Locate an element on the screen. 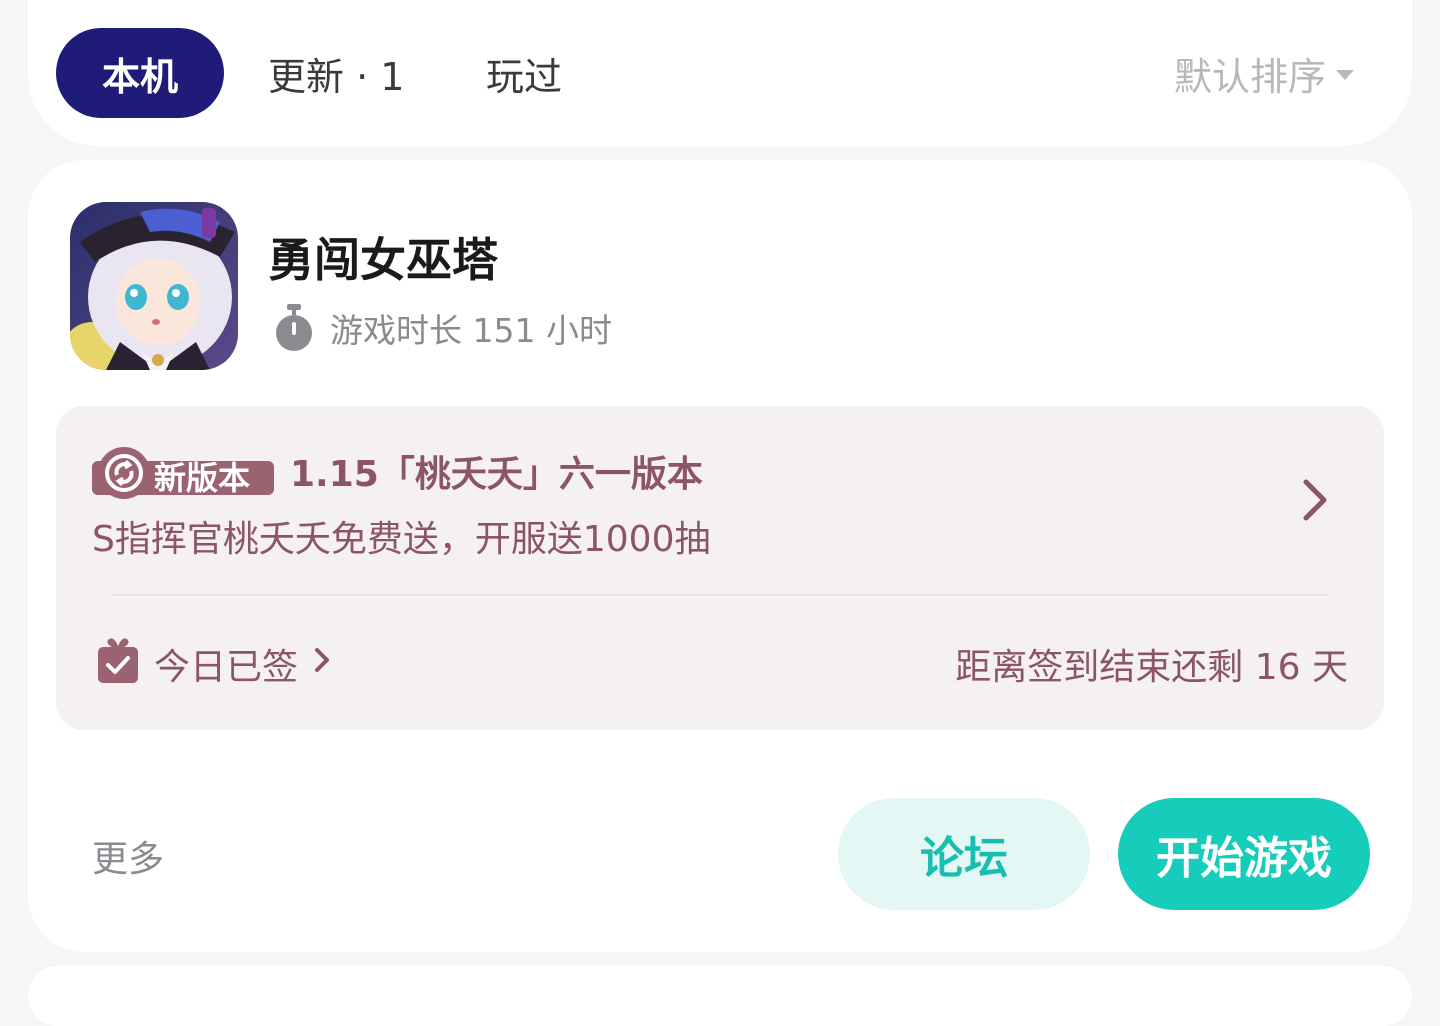 The width and height of the screenshot is (1440, 1026). chevron-right-icon is located at coordinates (1314, 500).